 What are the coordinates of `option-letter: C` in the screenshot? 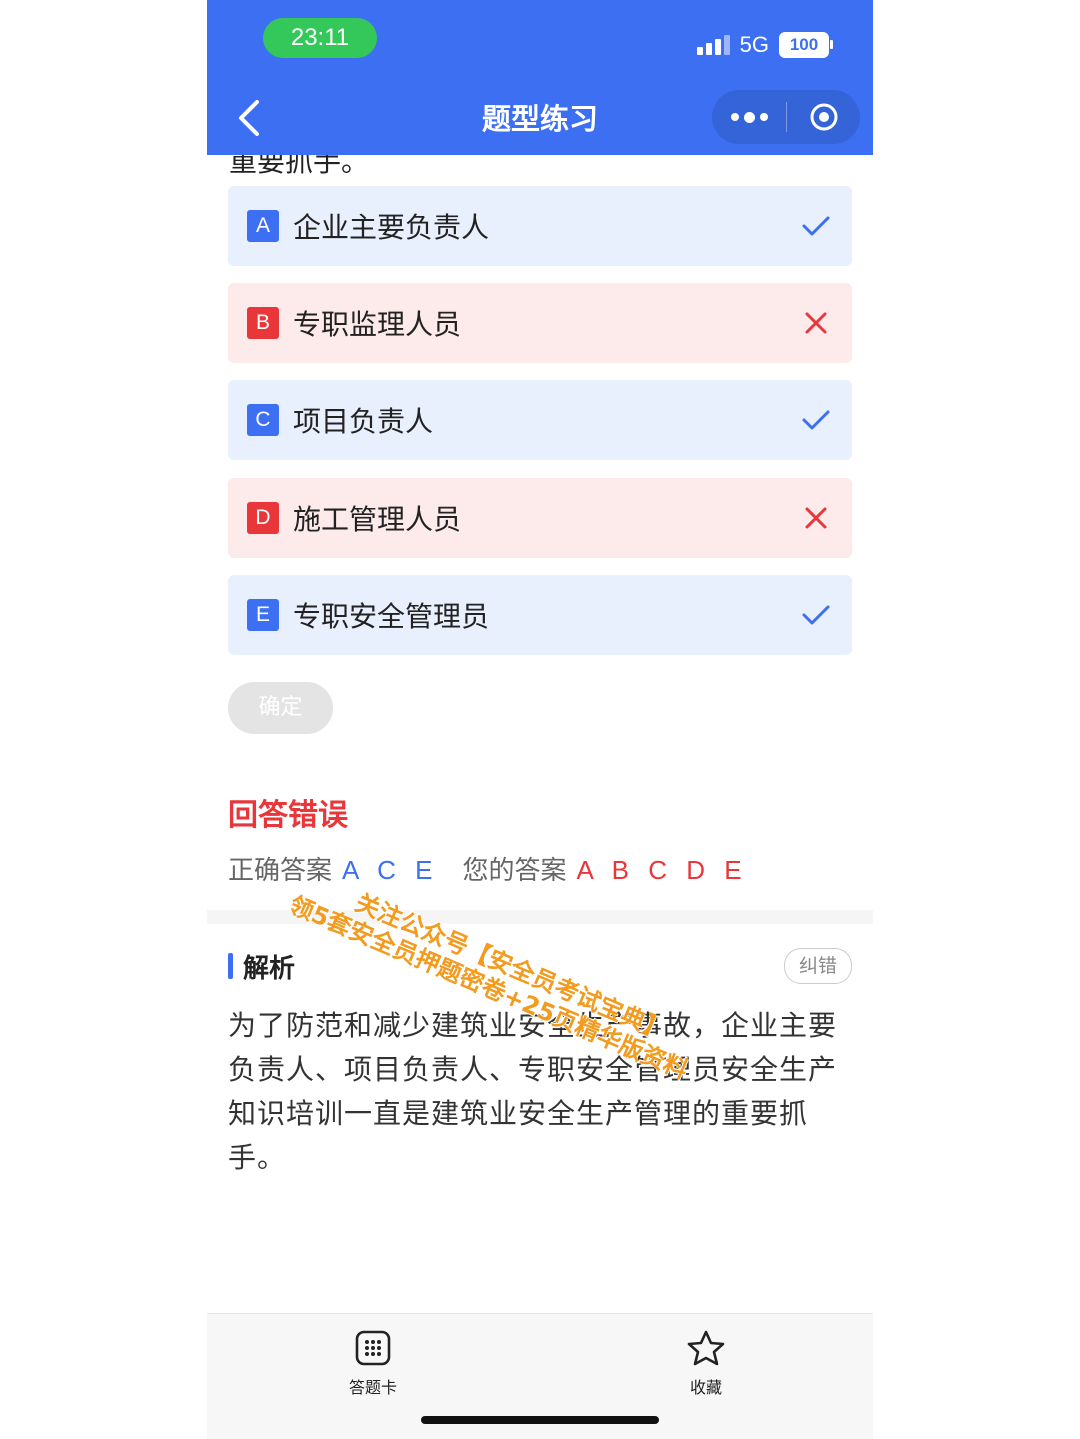 It's located at (263, 420).